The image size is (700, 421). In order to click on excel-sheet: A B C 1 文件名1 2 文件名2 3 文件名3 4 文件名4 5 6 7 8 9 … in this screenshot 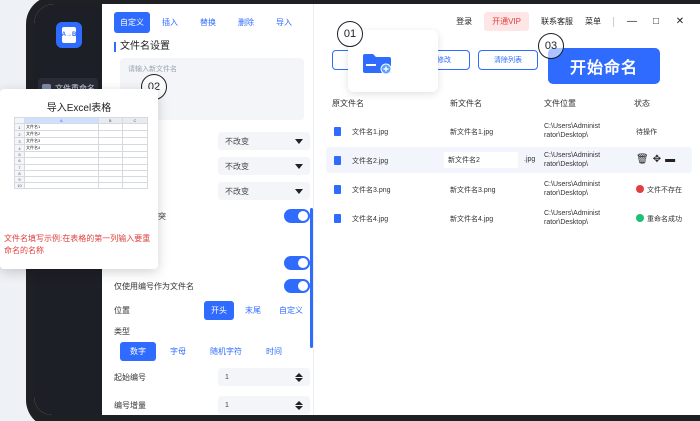, I will do `click(81, 153)`.